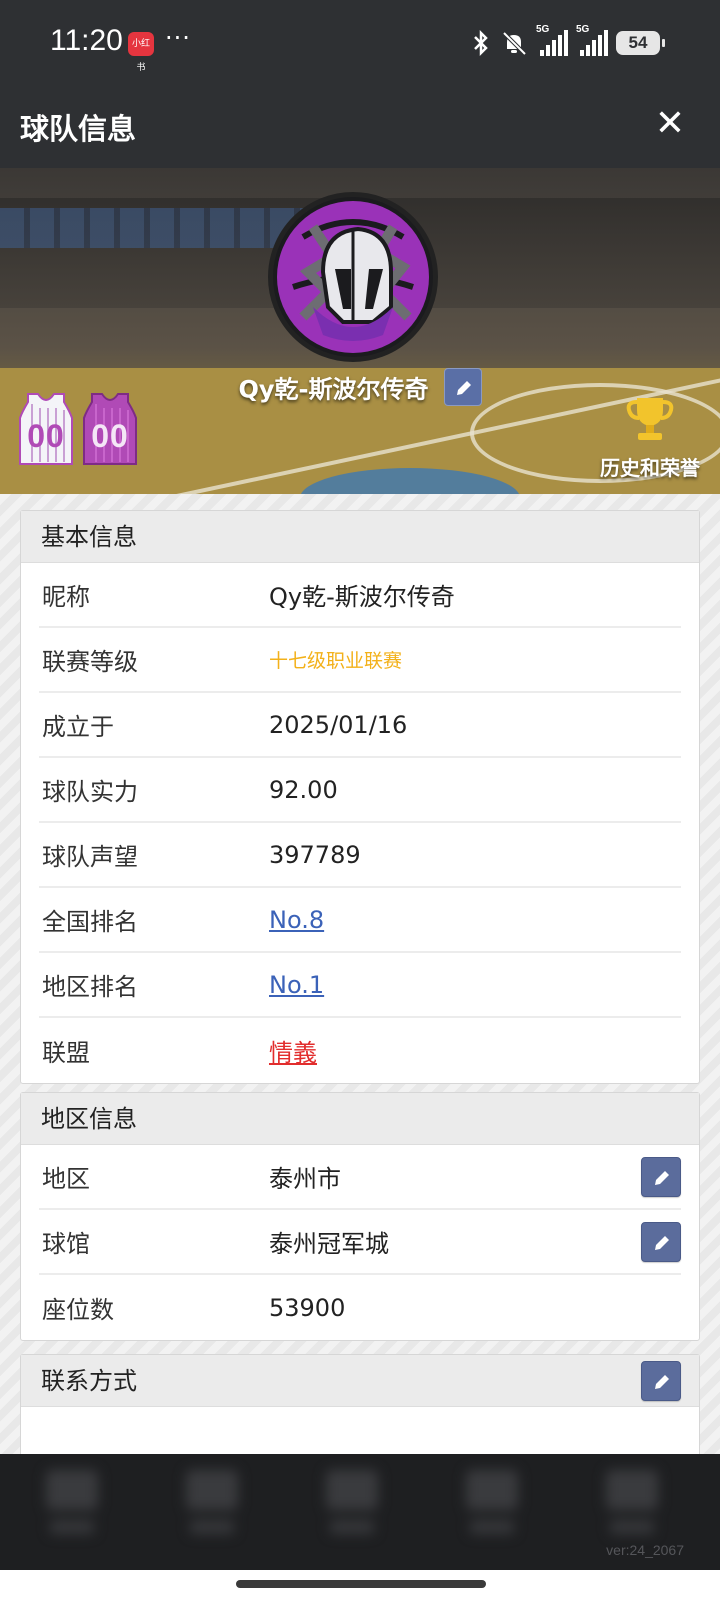 This screenshot has height=1602, width=720. I want to click on edit-team-name-button, so click(462, 387).